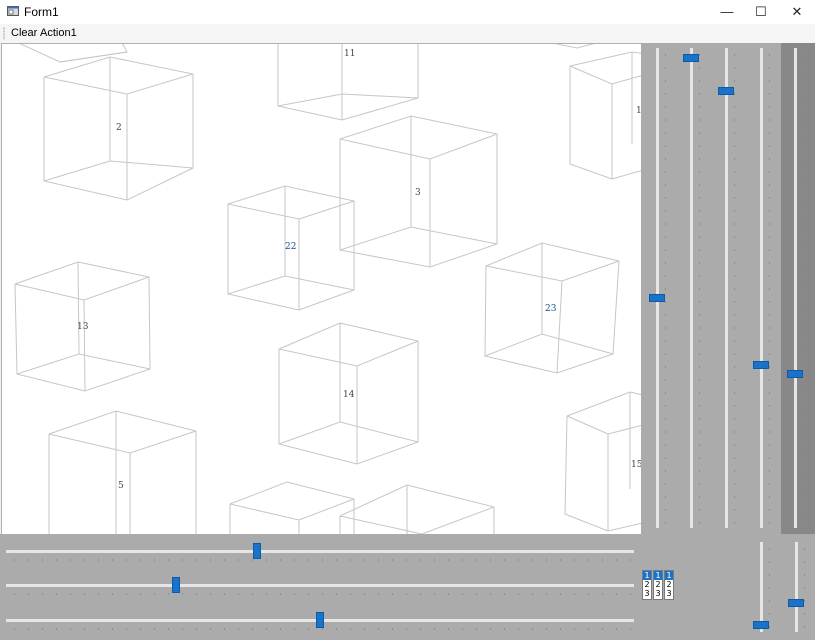 The height and width of the screenshot is (640, 815). Describe the element at coordinates (796, 603) in the screenshot. I see `slider-thumb-vb2` at that location.